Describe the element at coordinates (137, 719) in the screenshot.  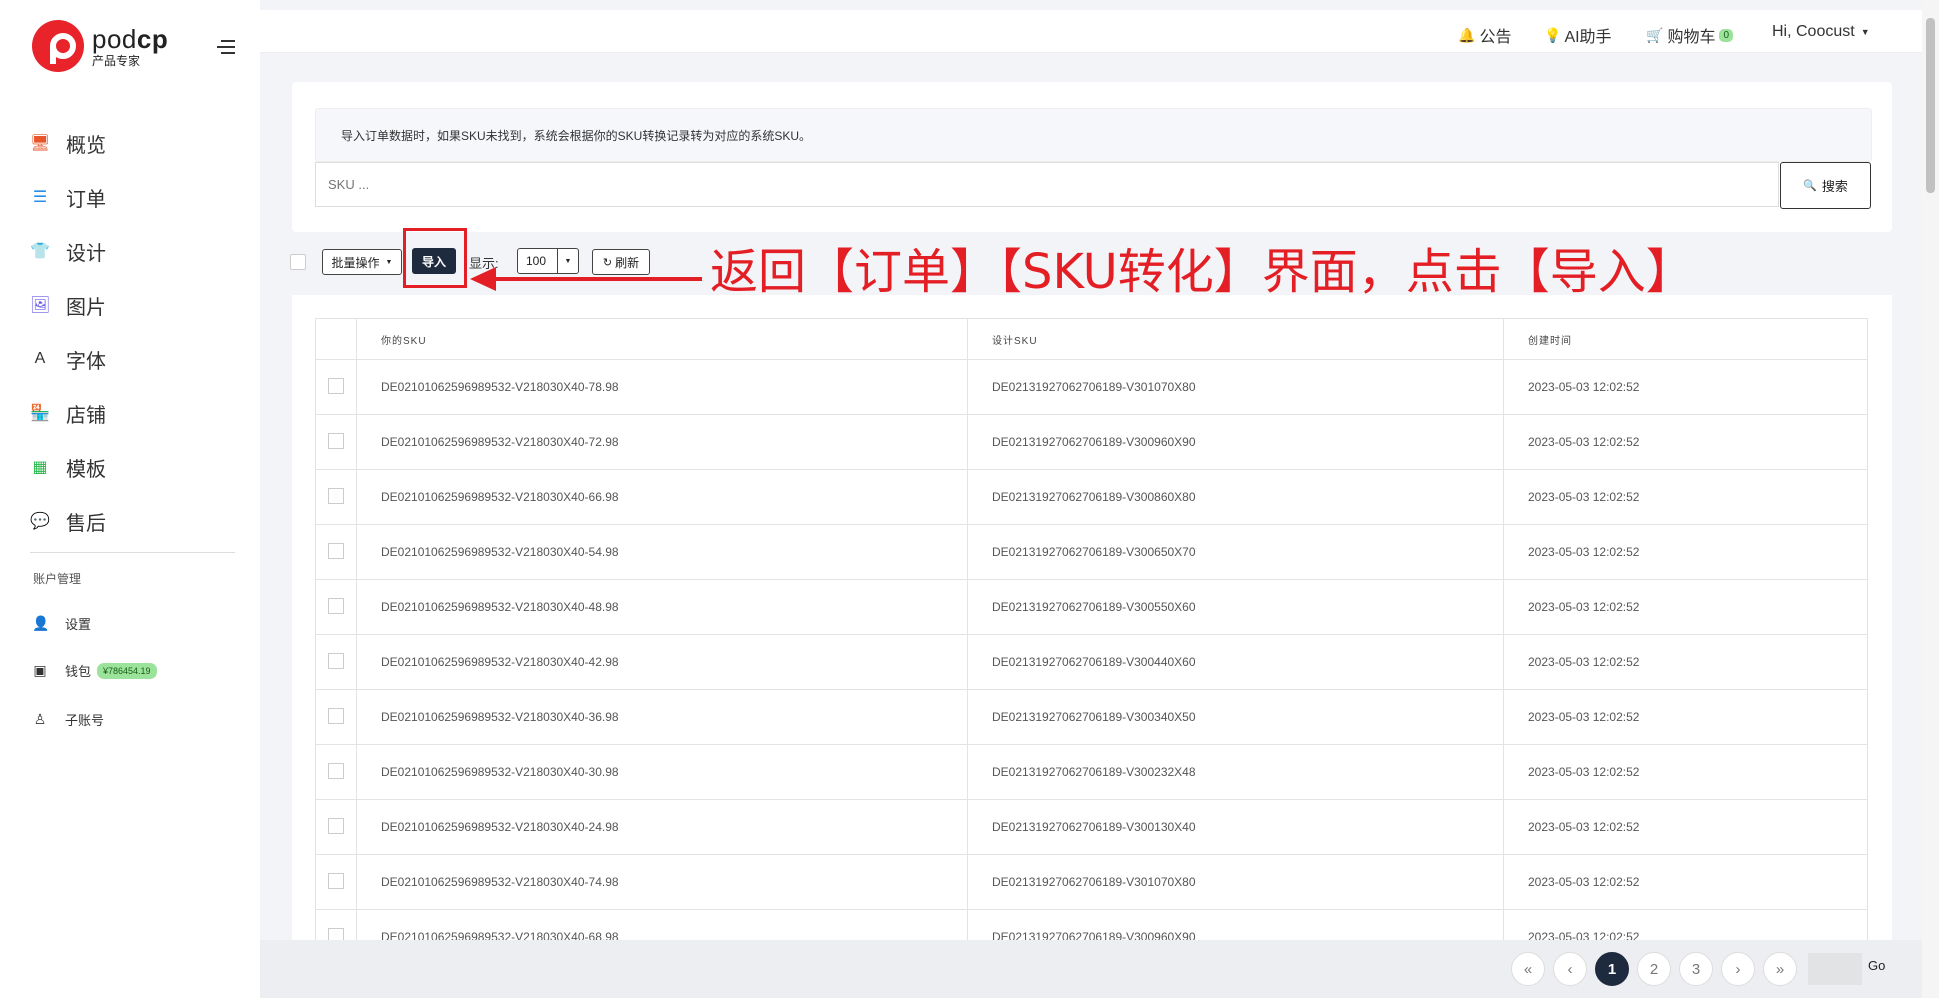
I see `sidebar-item-sub-account: ♙ 子账号` at that location.